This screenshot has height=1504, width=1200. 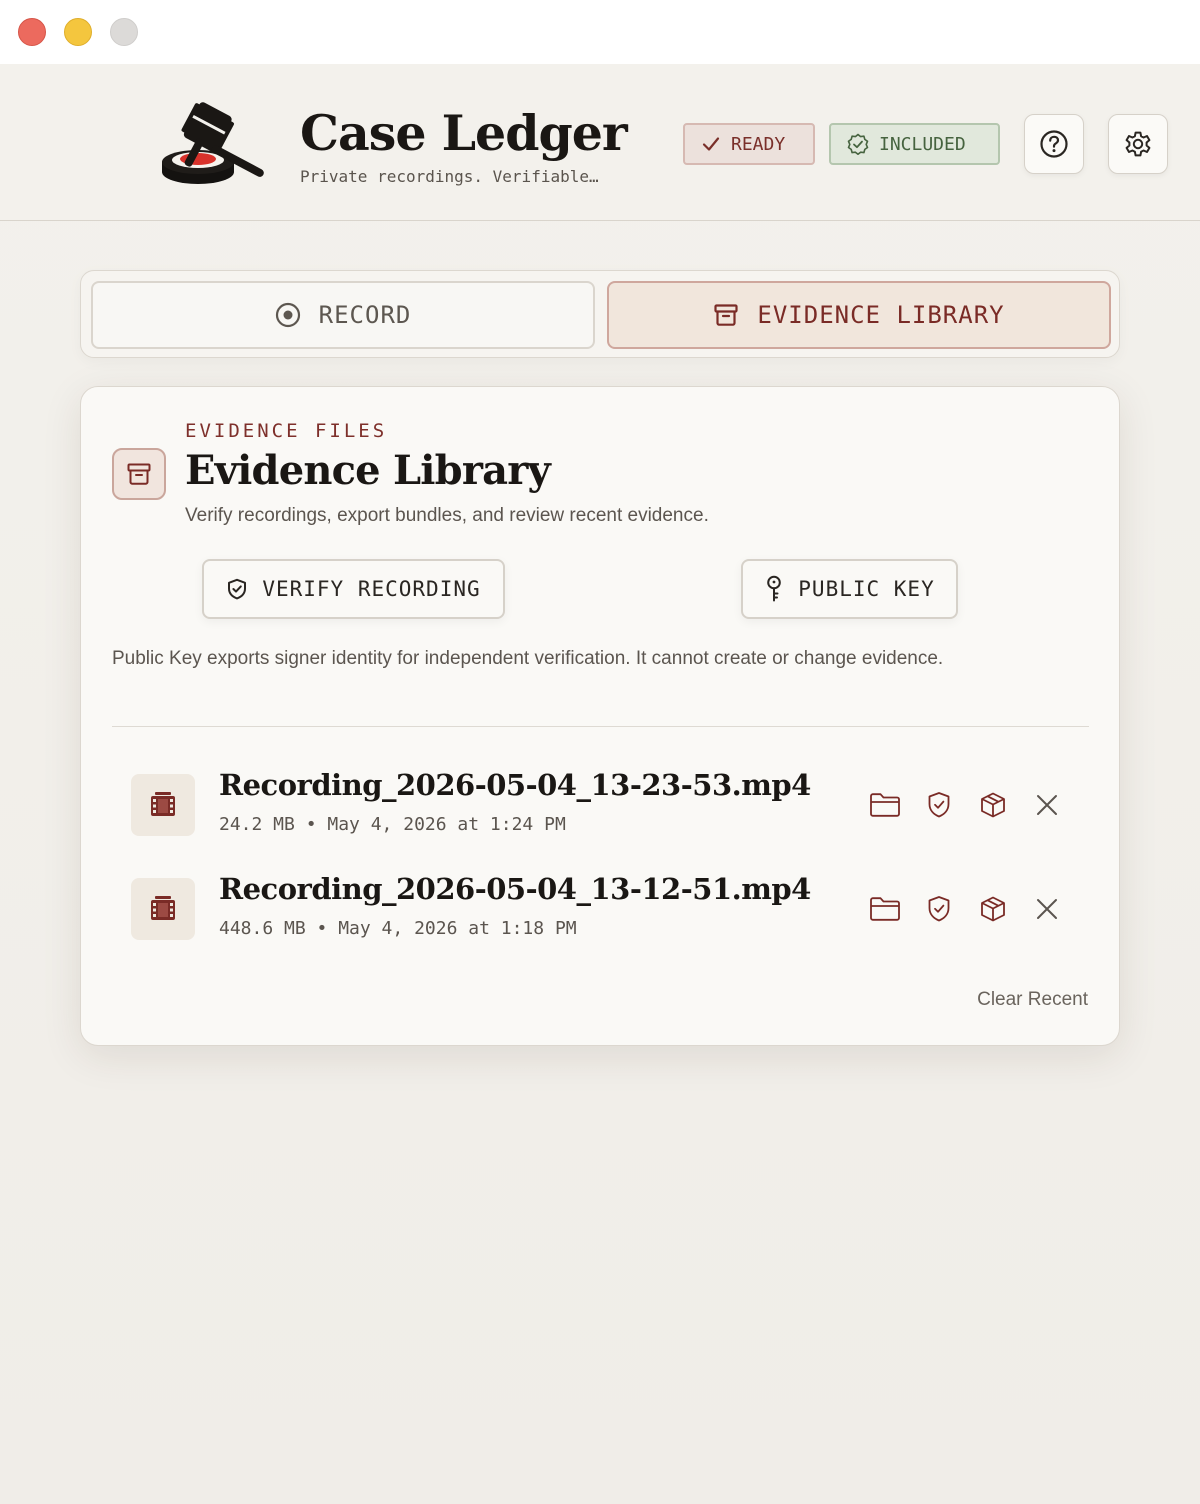 What do you see at coordinates (368, 470) in the screenshot?
I see `section-title: Evidence Library` at bounding box center [368, 470].